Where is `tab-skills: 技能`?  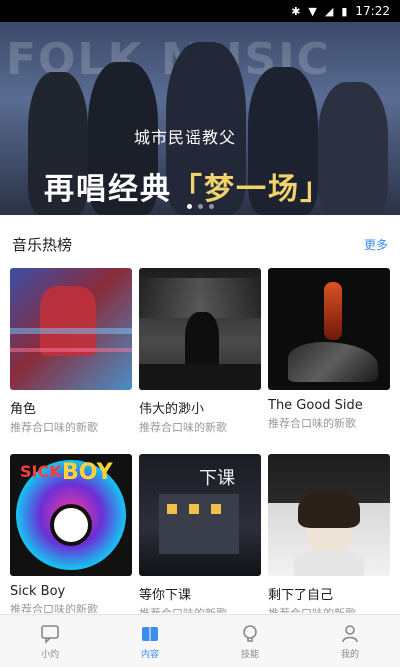
tab-skills: 技能 is located at coordinates (250, 641).